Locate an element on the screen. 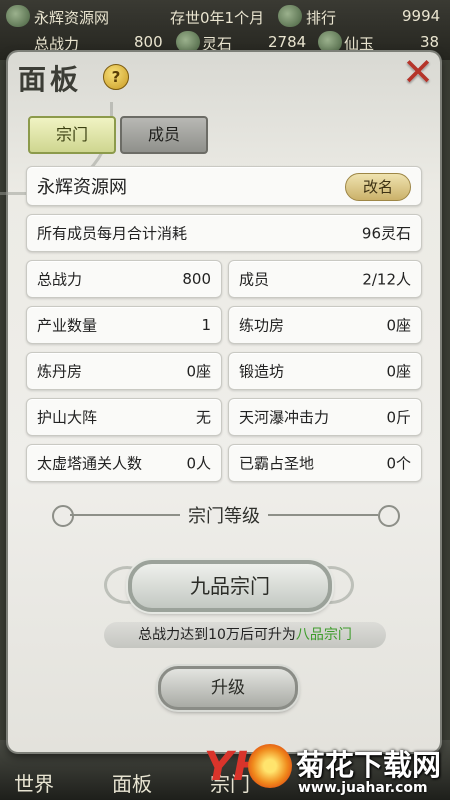  monthly-cost-value: 96灵石 is located at coordinates (386, 233).